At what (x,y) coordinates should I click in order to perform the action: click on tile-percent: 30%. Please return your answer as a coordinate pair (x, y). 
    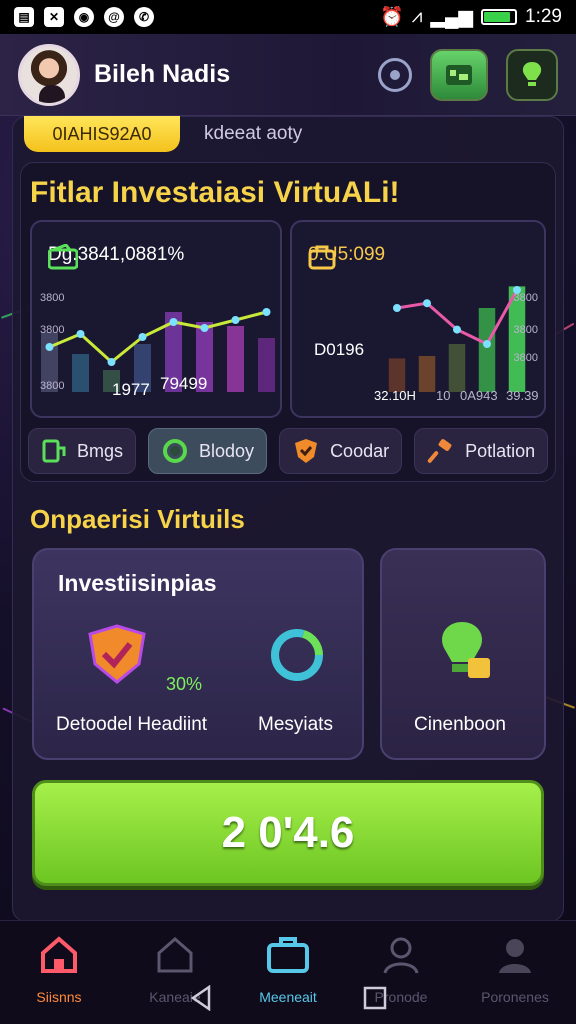
    Looking at the image, I should click on (184, 684).